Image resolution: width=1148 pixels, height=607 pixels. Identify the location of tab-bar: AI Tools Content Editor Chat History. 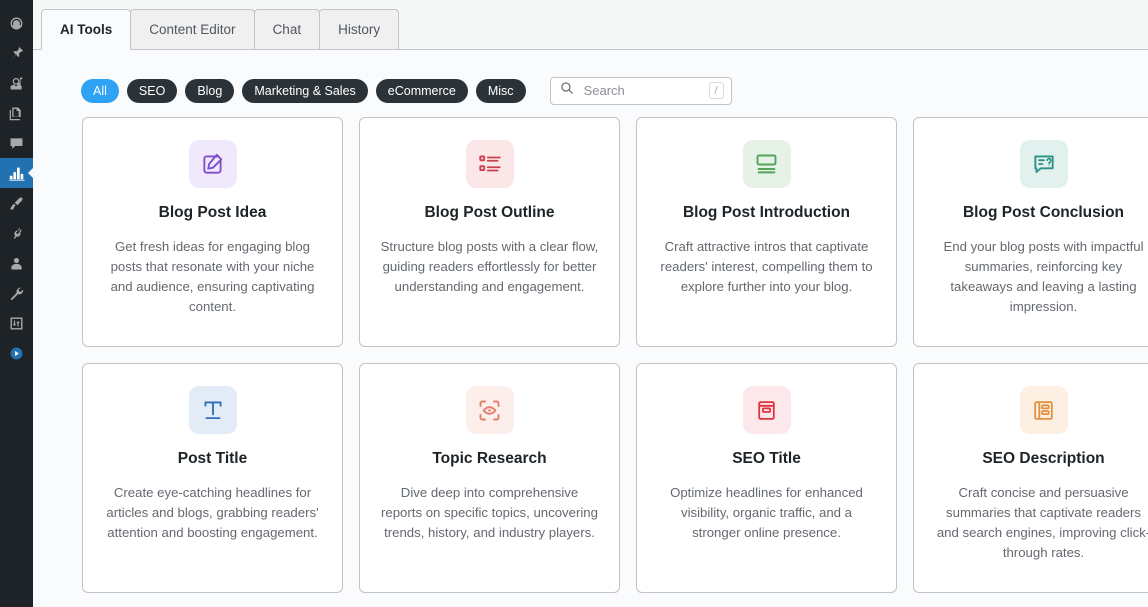
(590, 25).